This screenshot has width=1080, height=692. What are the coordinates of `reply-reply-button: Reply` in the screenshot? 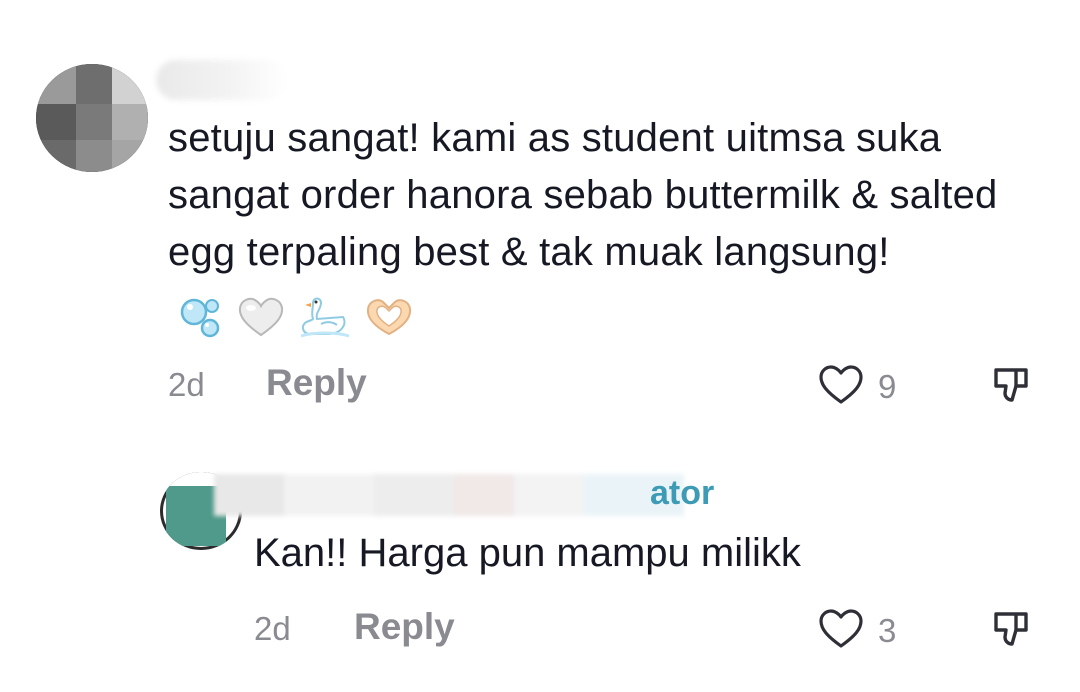 It's located at (404, 627).